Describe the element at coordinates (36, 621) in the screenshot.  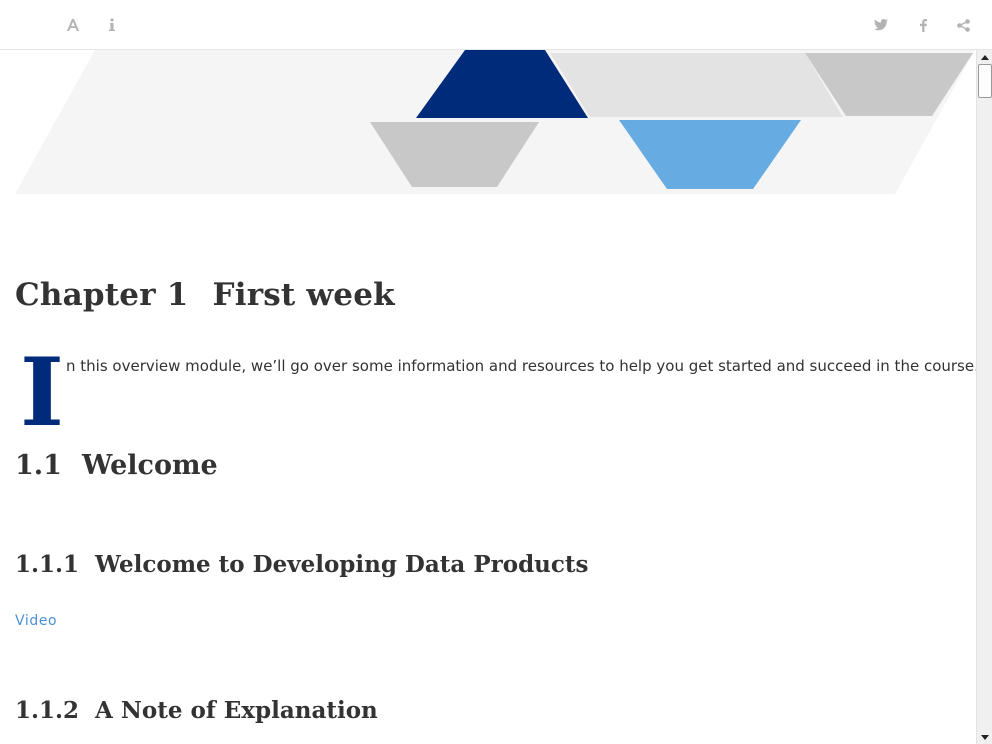
I see `video-link: Video` at that location.